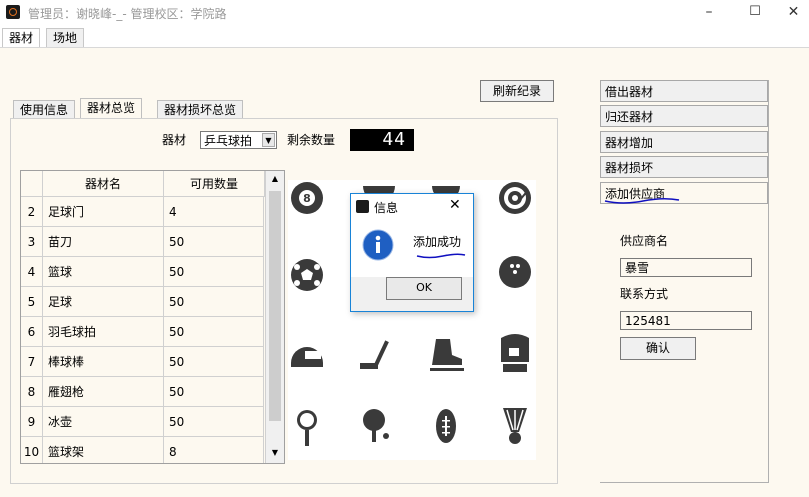  I want to click on hockey-stick-icon, so click(374, 354).